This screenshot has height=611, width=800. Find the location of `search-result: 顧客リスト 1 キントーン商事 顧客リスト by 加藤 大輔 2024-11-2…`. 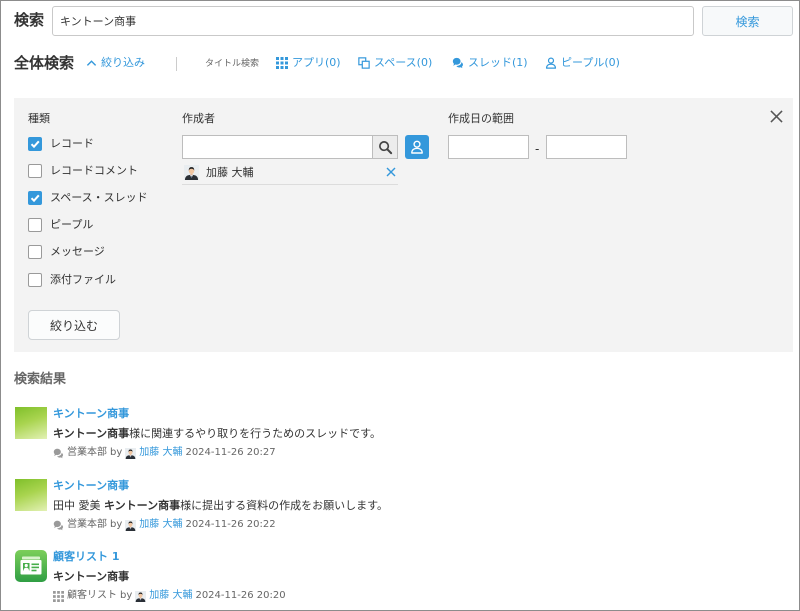

search-result: 顧客リスト 1 キントーン商事 顧客リスト by 加藤 大輔 2024-11-2… is located at coordinates (395, 576).